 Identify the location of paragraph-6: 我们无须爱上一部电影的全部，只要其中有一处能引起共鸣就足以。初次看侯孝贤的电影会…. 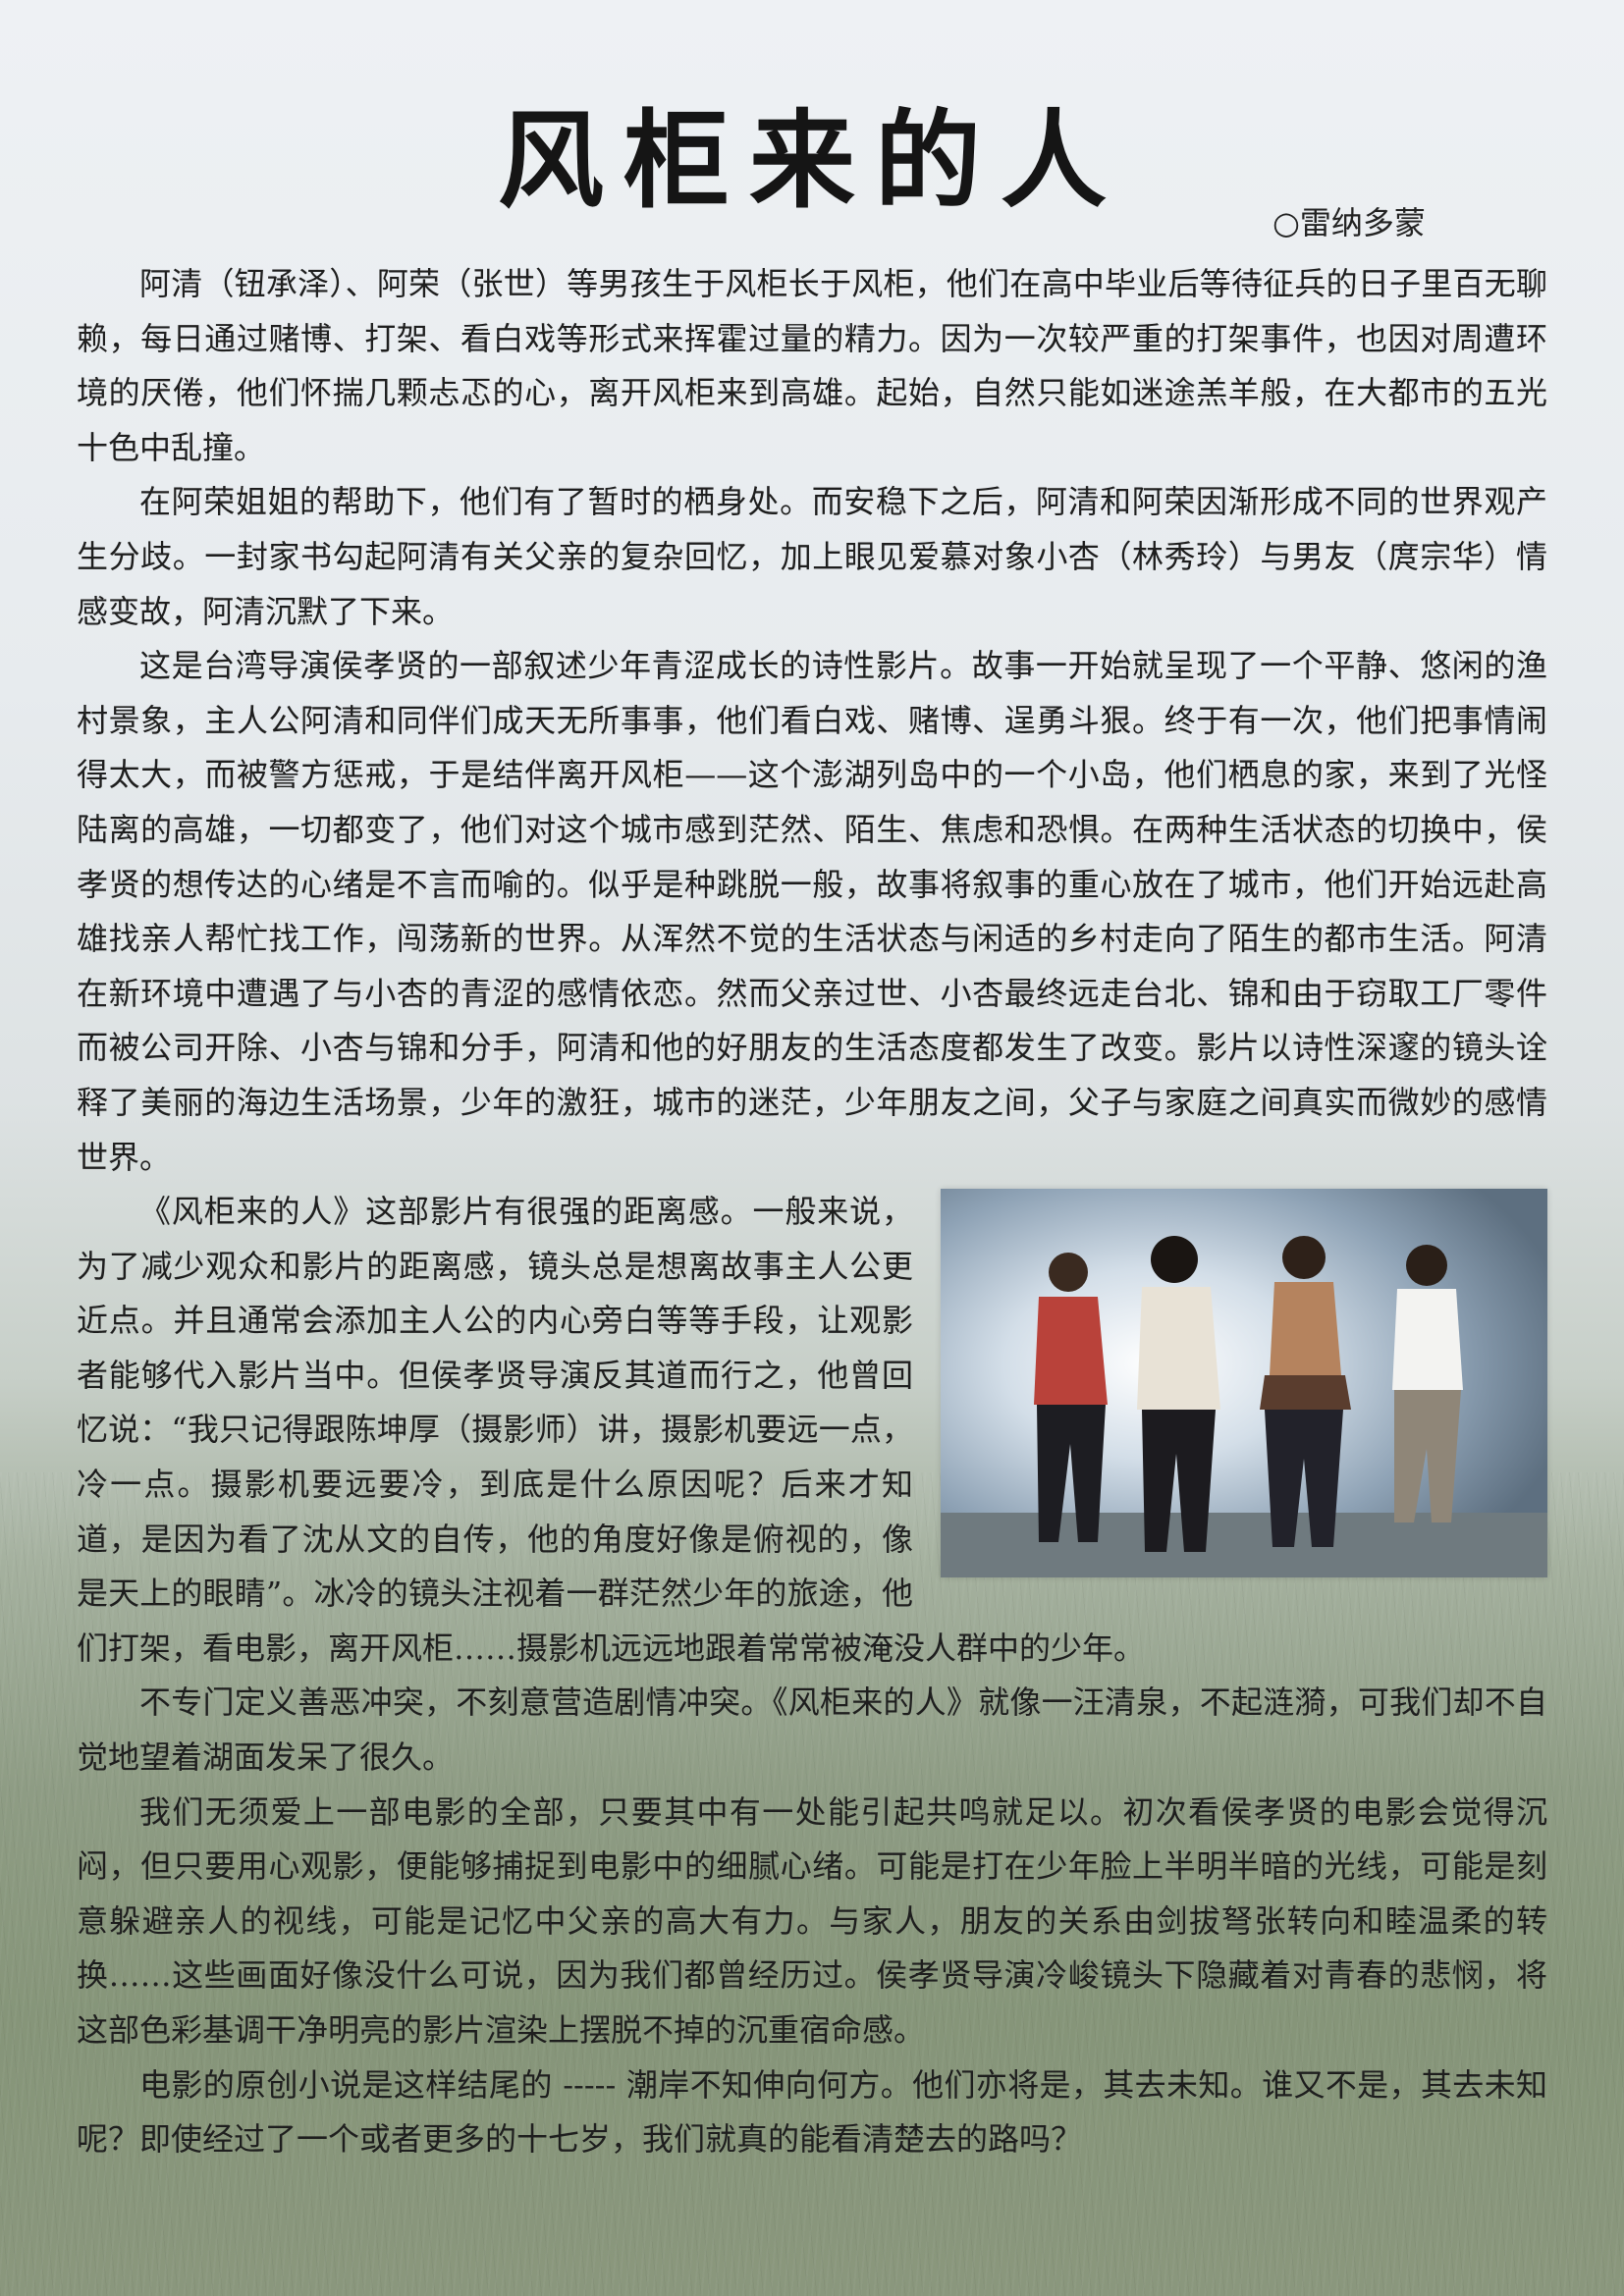
(812, 1920).